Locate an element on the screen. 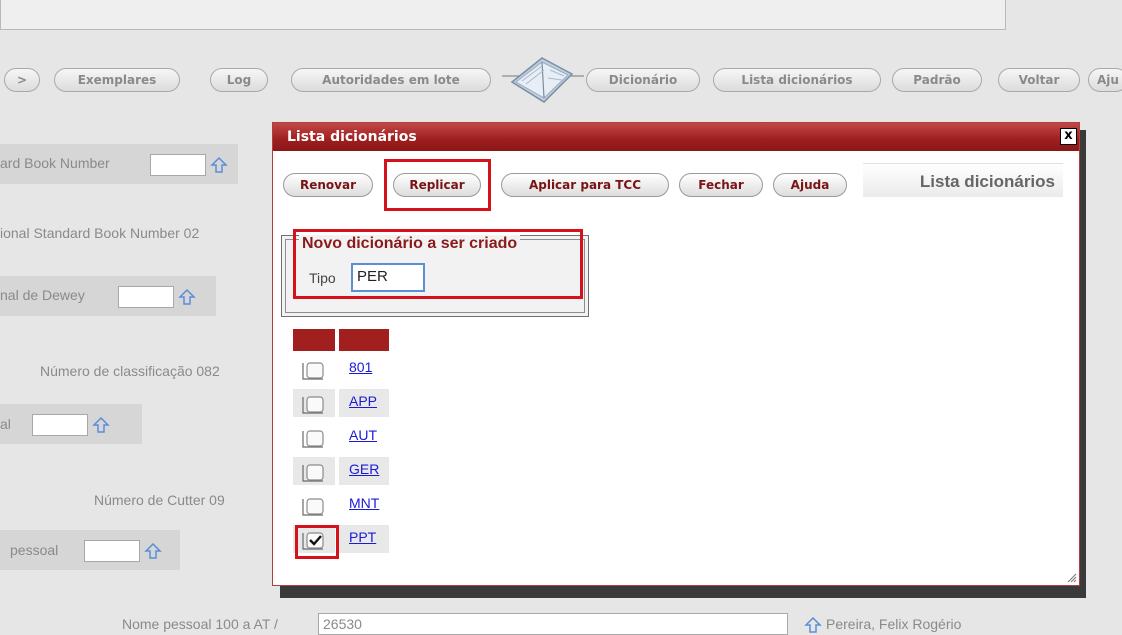 The width and height of the screenshot is (1122, 635). dictionary-code-link: AUT is located at coordinates (363, 435).